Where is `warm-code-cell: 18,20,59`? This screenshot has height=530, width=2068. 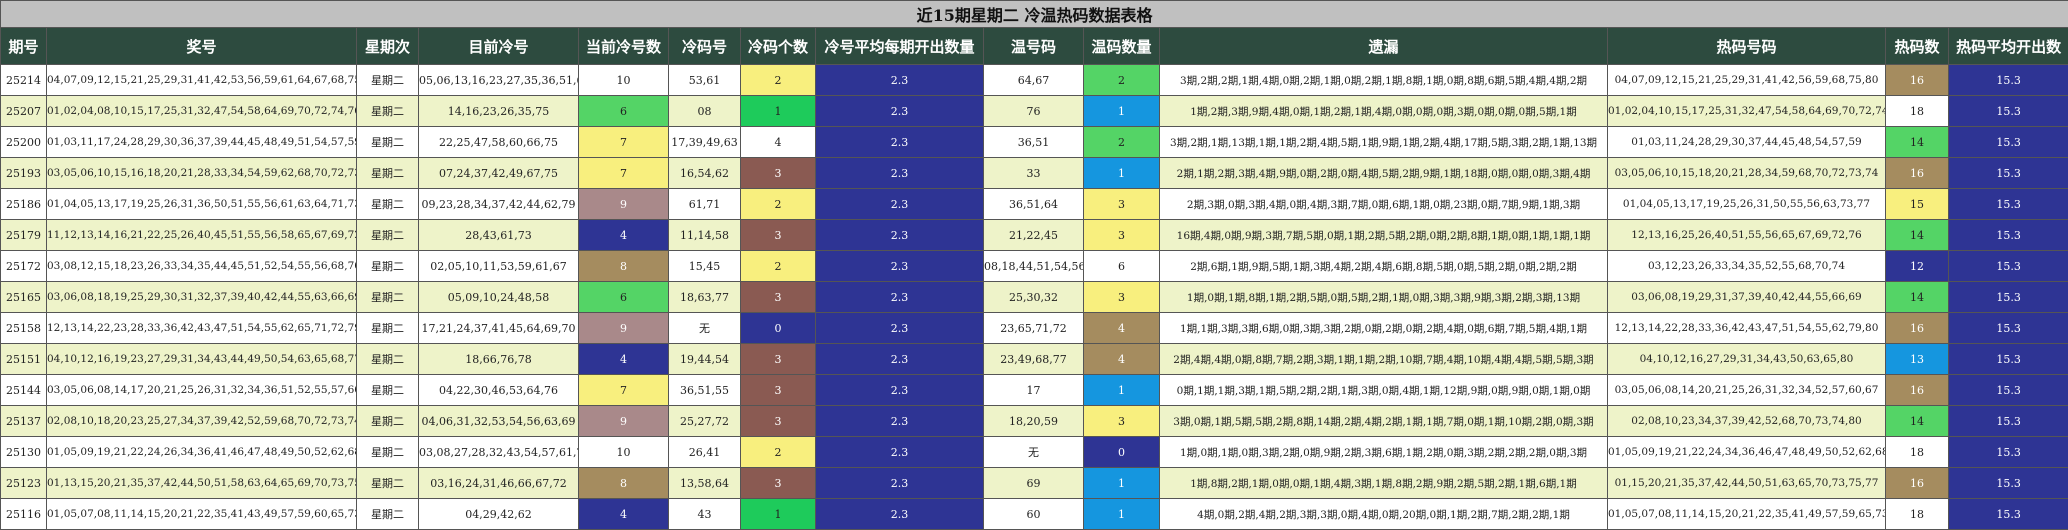
warm-code-cell: 18,20,59 is located at coordinates (1034, 421).